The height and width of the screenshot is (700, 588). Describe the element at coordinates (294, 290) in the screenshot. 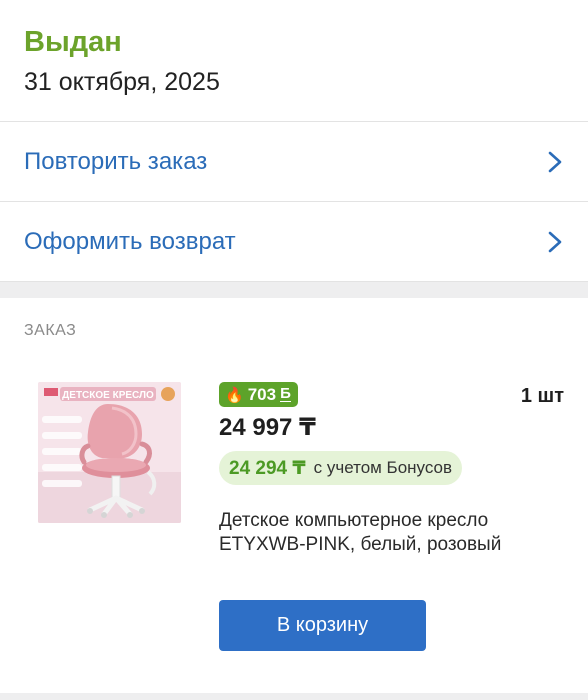

I see `section-gap` at that location.